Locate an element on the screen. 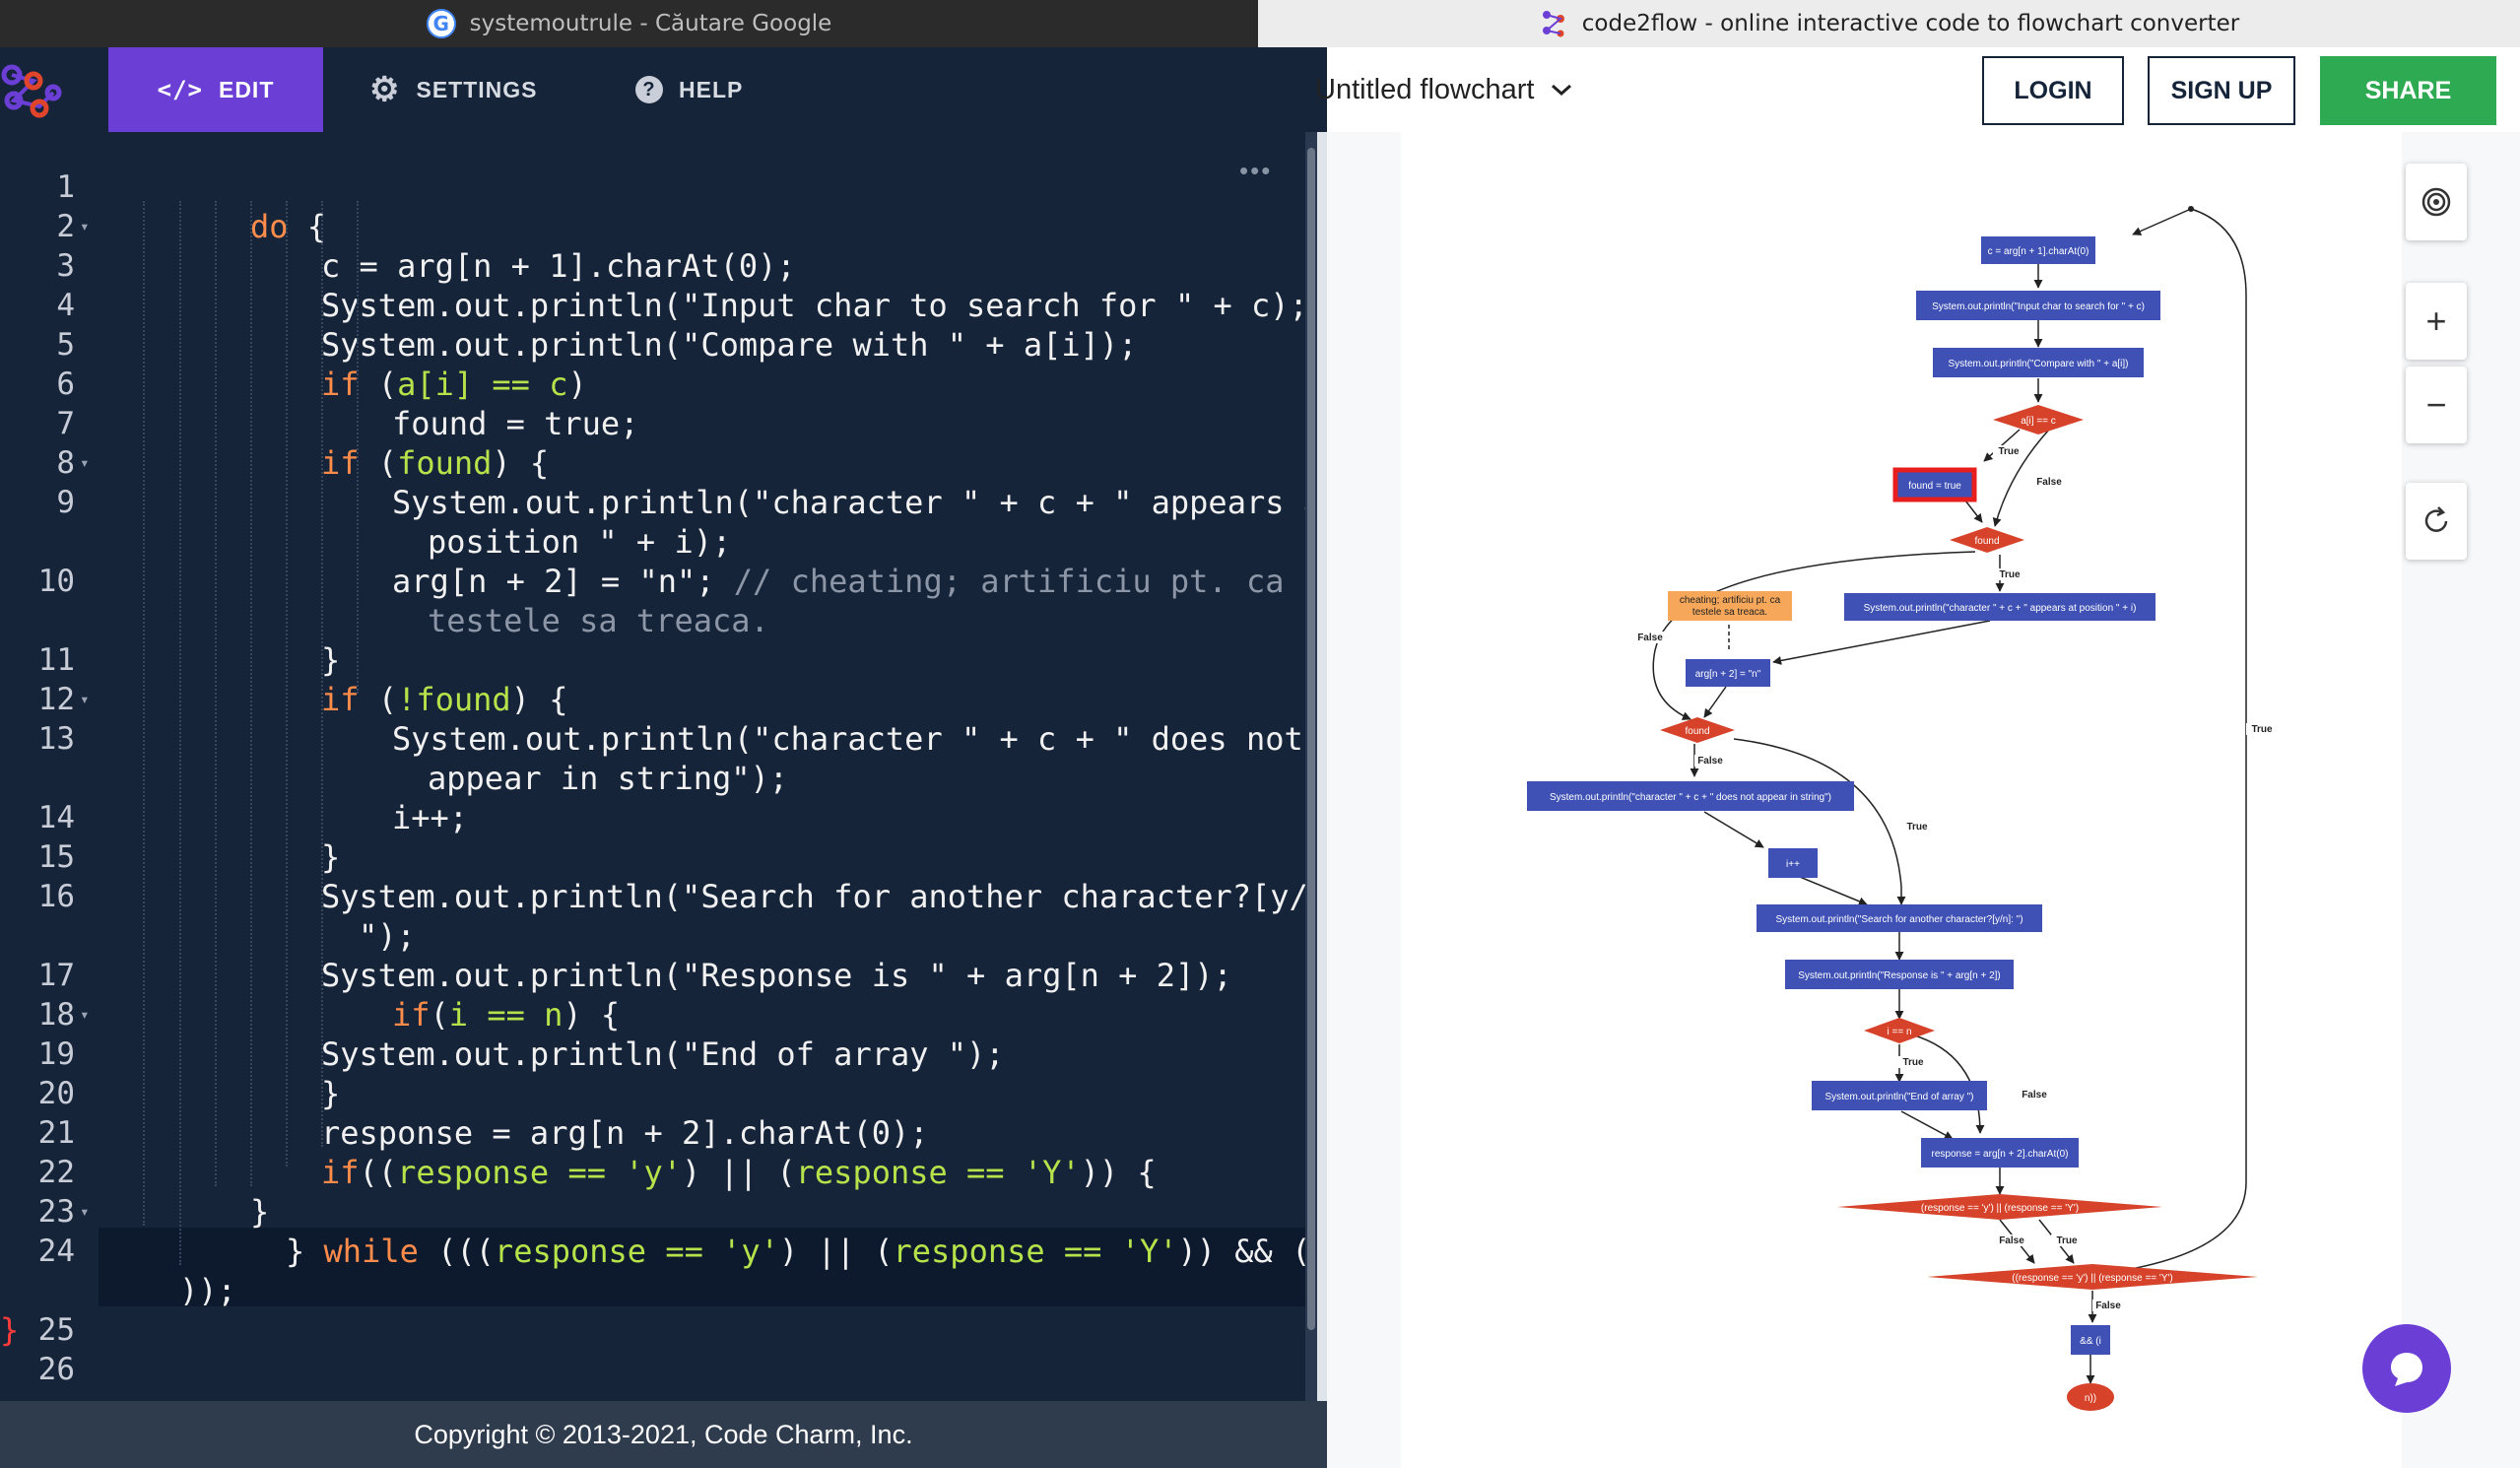  code-line: 11} is located at coordinates (655, 660).